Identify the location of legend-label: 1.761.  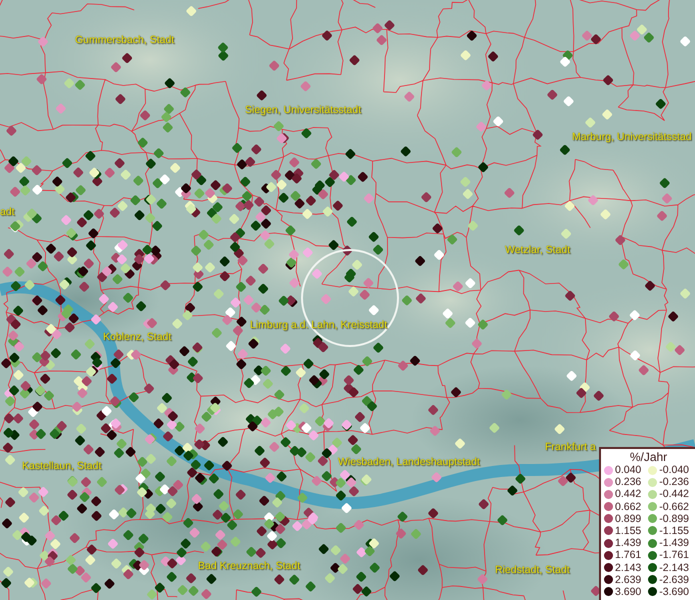
(628, 555).